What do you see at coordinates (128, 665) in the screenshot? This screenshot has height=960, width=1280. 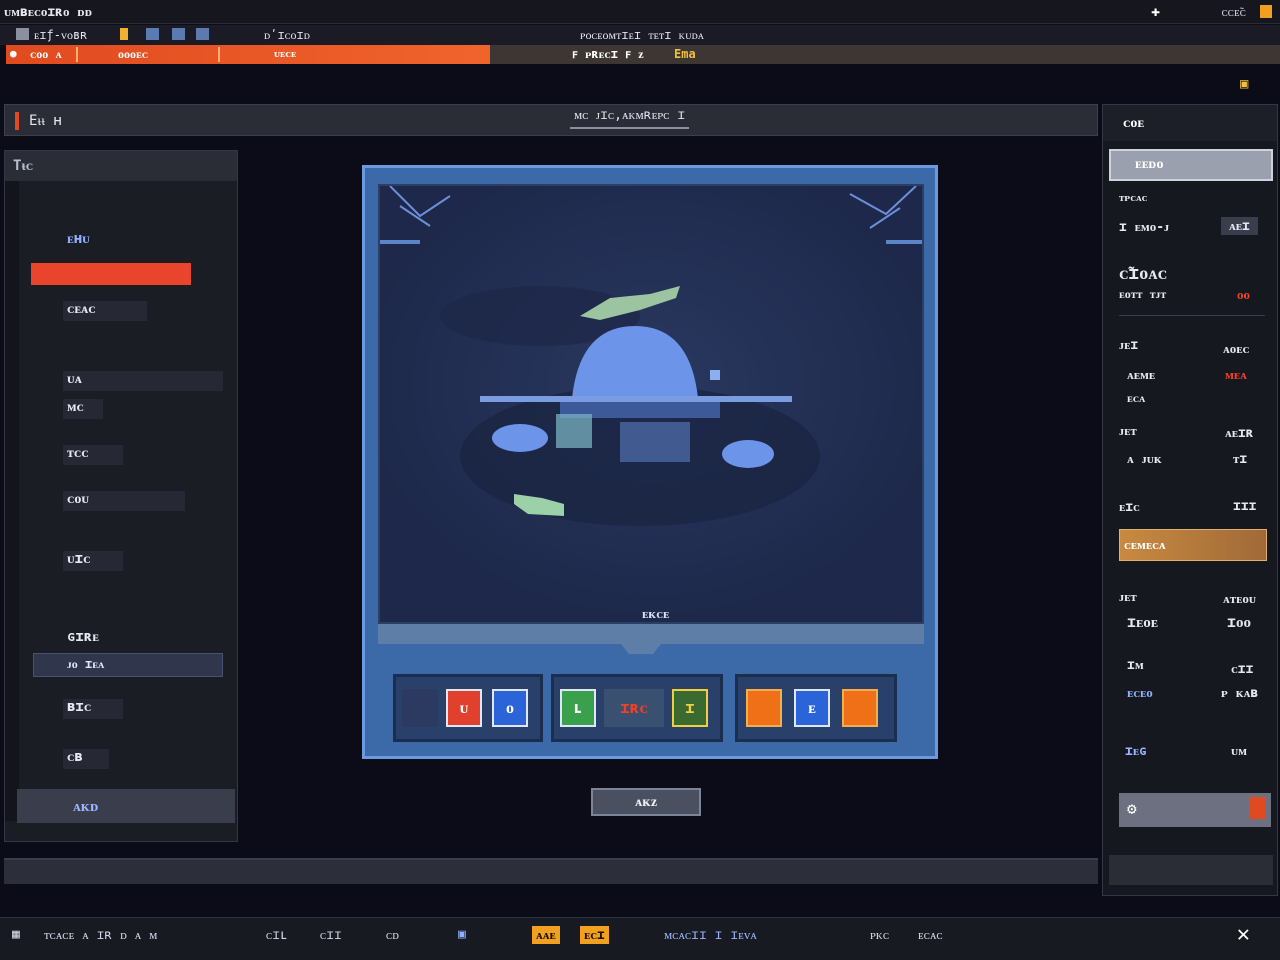 I see `highlighted-item` at bounding box center [128, 665].